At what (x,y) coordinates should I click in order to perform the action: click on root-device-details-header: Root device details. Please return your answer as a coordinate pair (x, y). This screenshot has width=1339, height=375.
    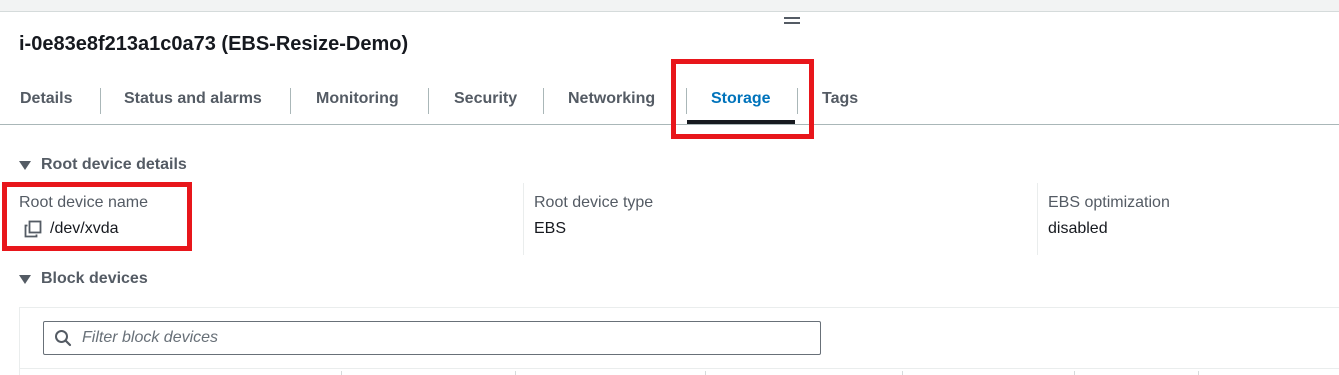
    Looking at the image, I should click on (103, 165).